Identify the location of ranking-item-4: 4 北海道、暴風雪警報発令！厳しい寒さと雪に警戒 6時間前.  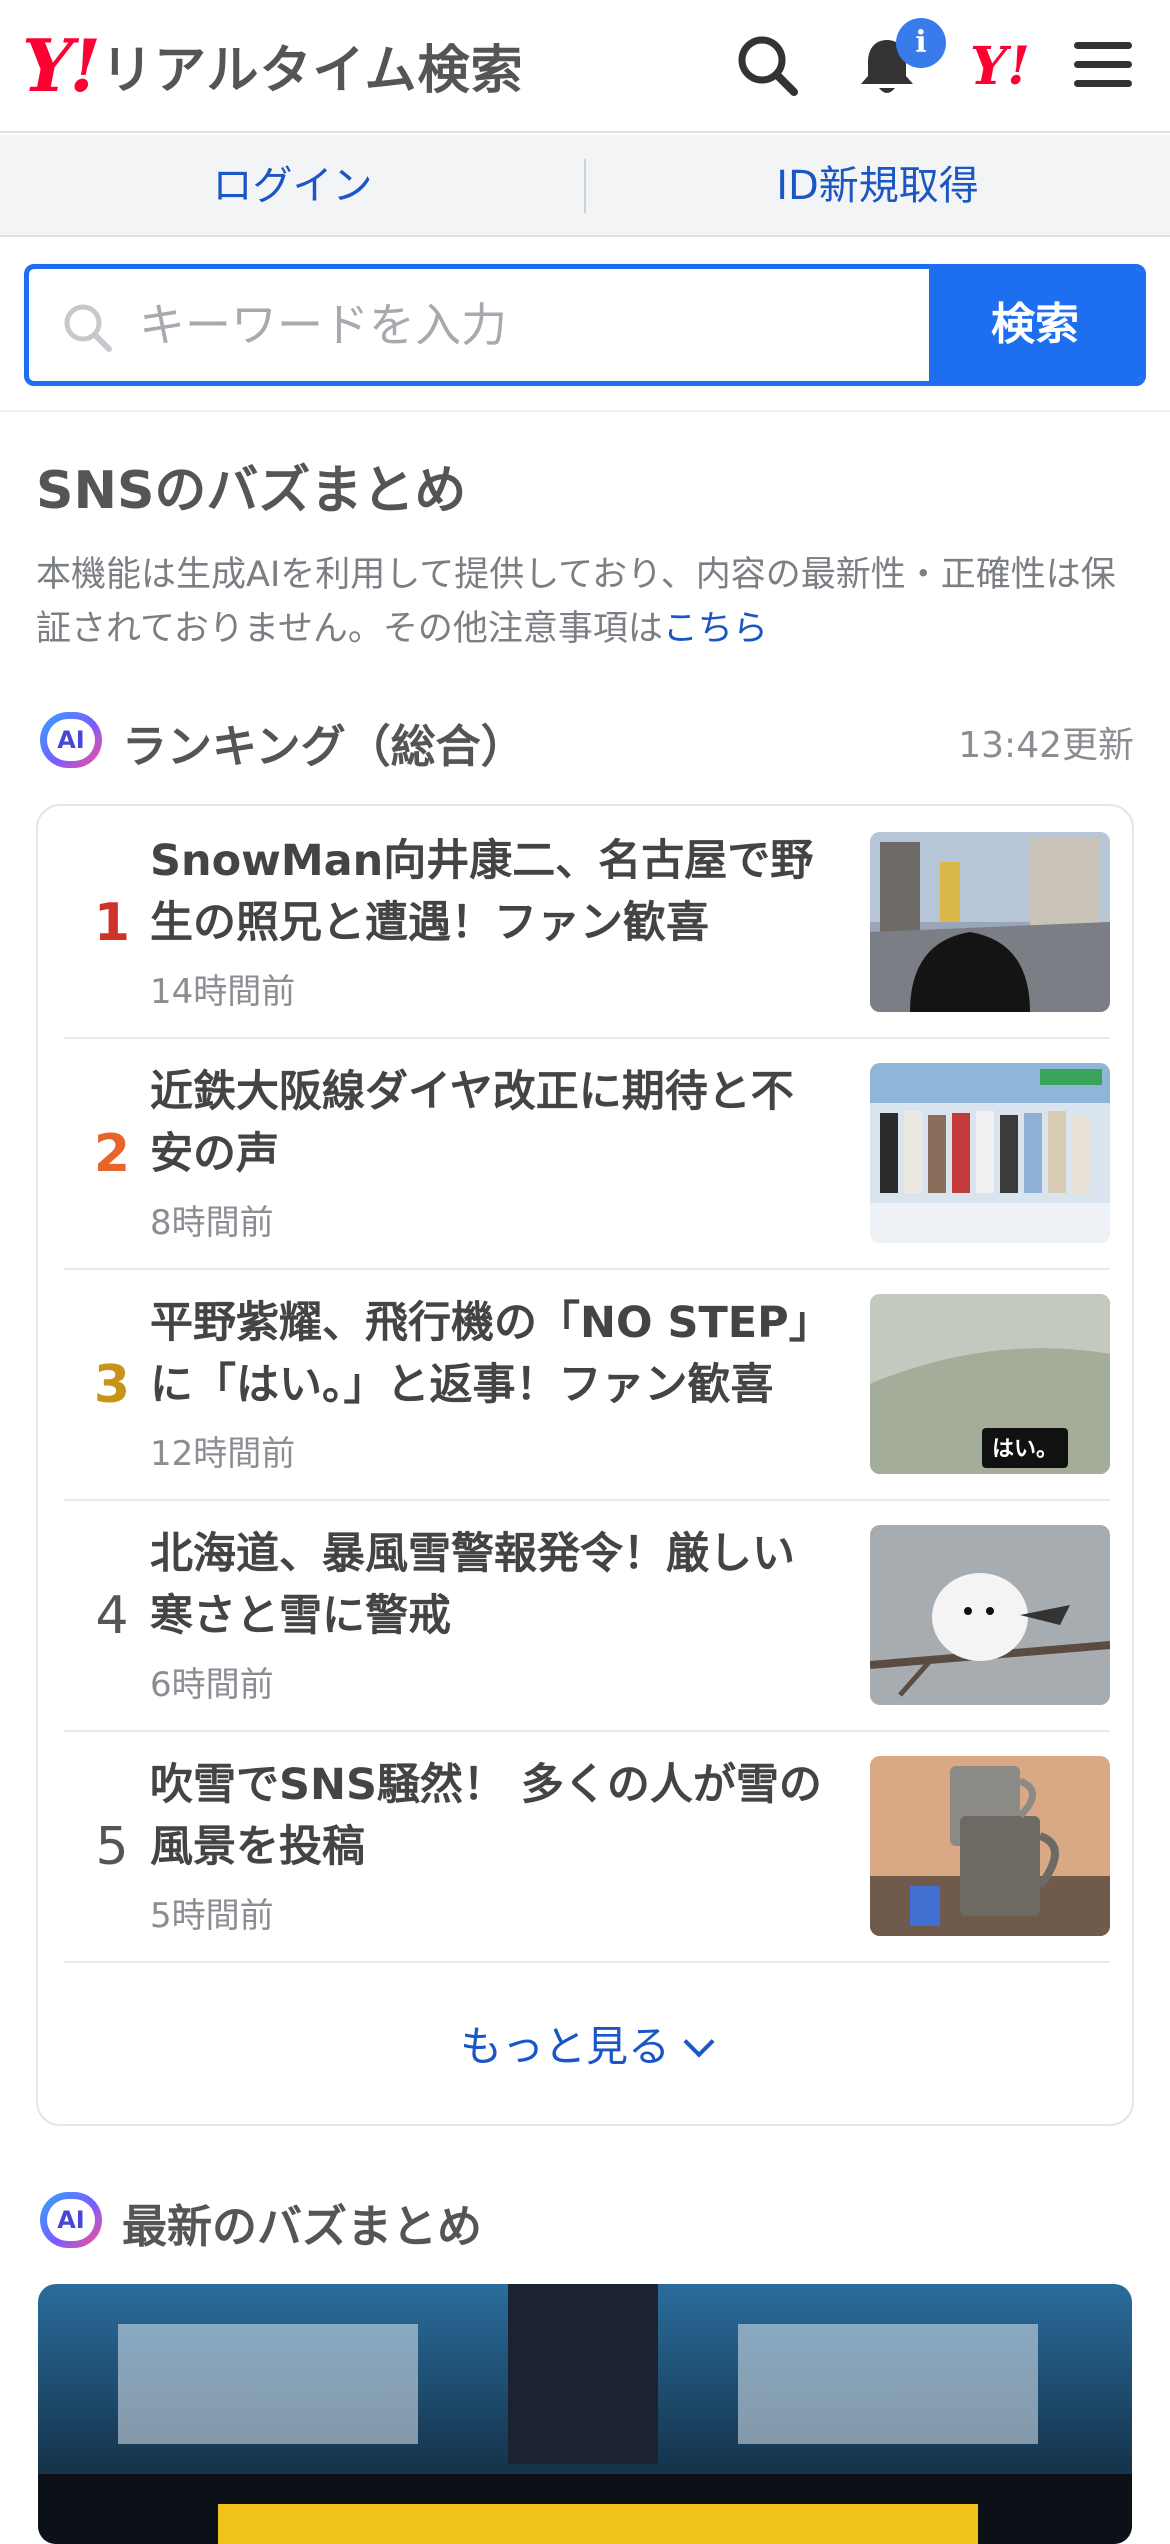
(587, 1616).